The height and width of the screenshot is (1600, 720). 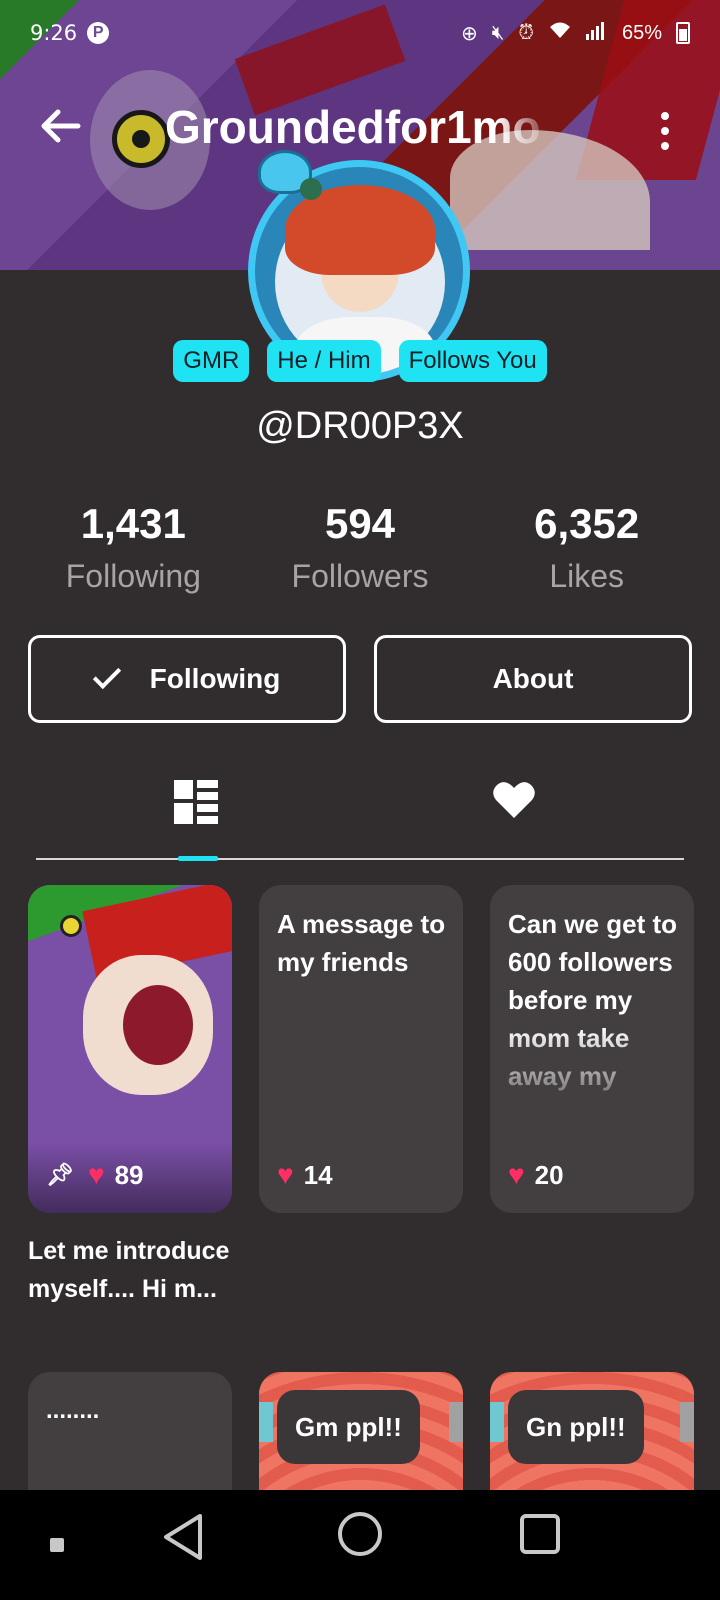 I want to click on post-text: Gm ppl!!, so click(x=348, y=1427).